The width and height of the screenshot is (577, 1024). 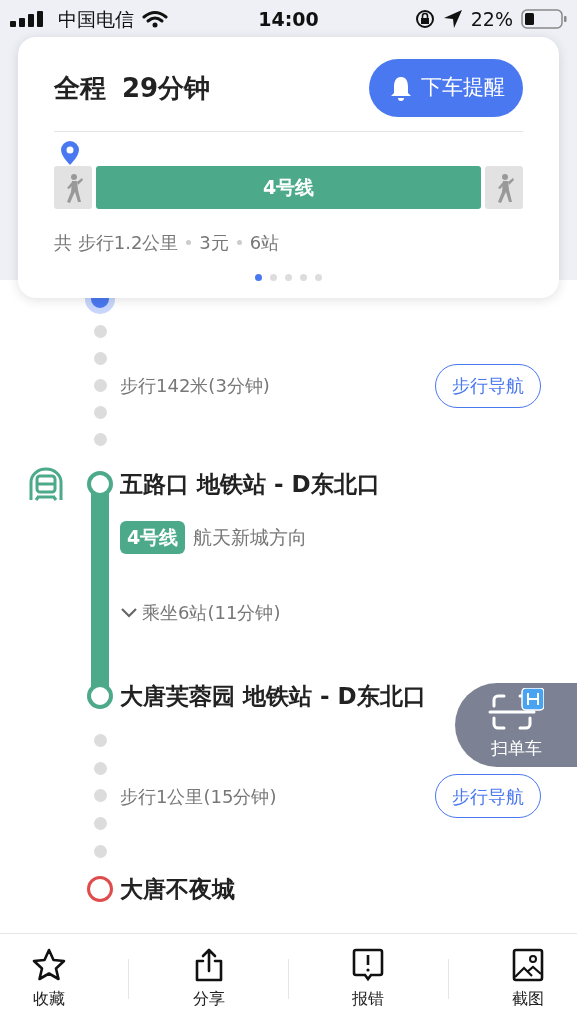 I want to click on station-name: 五路口 地铁站 - D东北口, so click(x=250, y=484).